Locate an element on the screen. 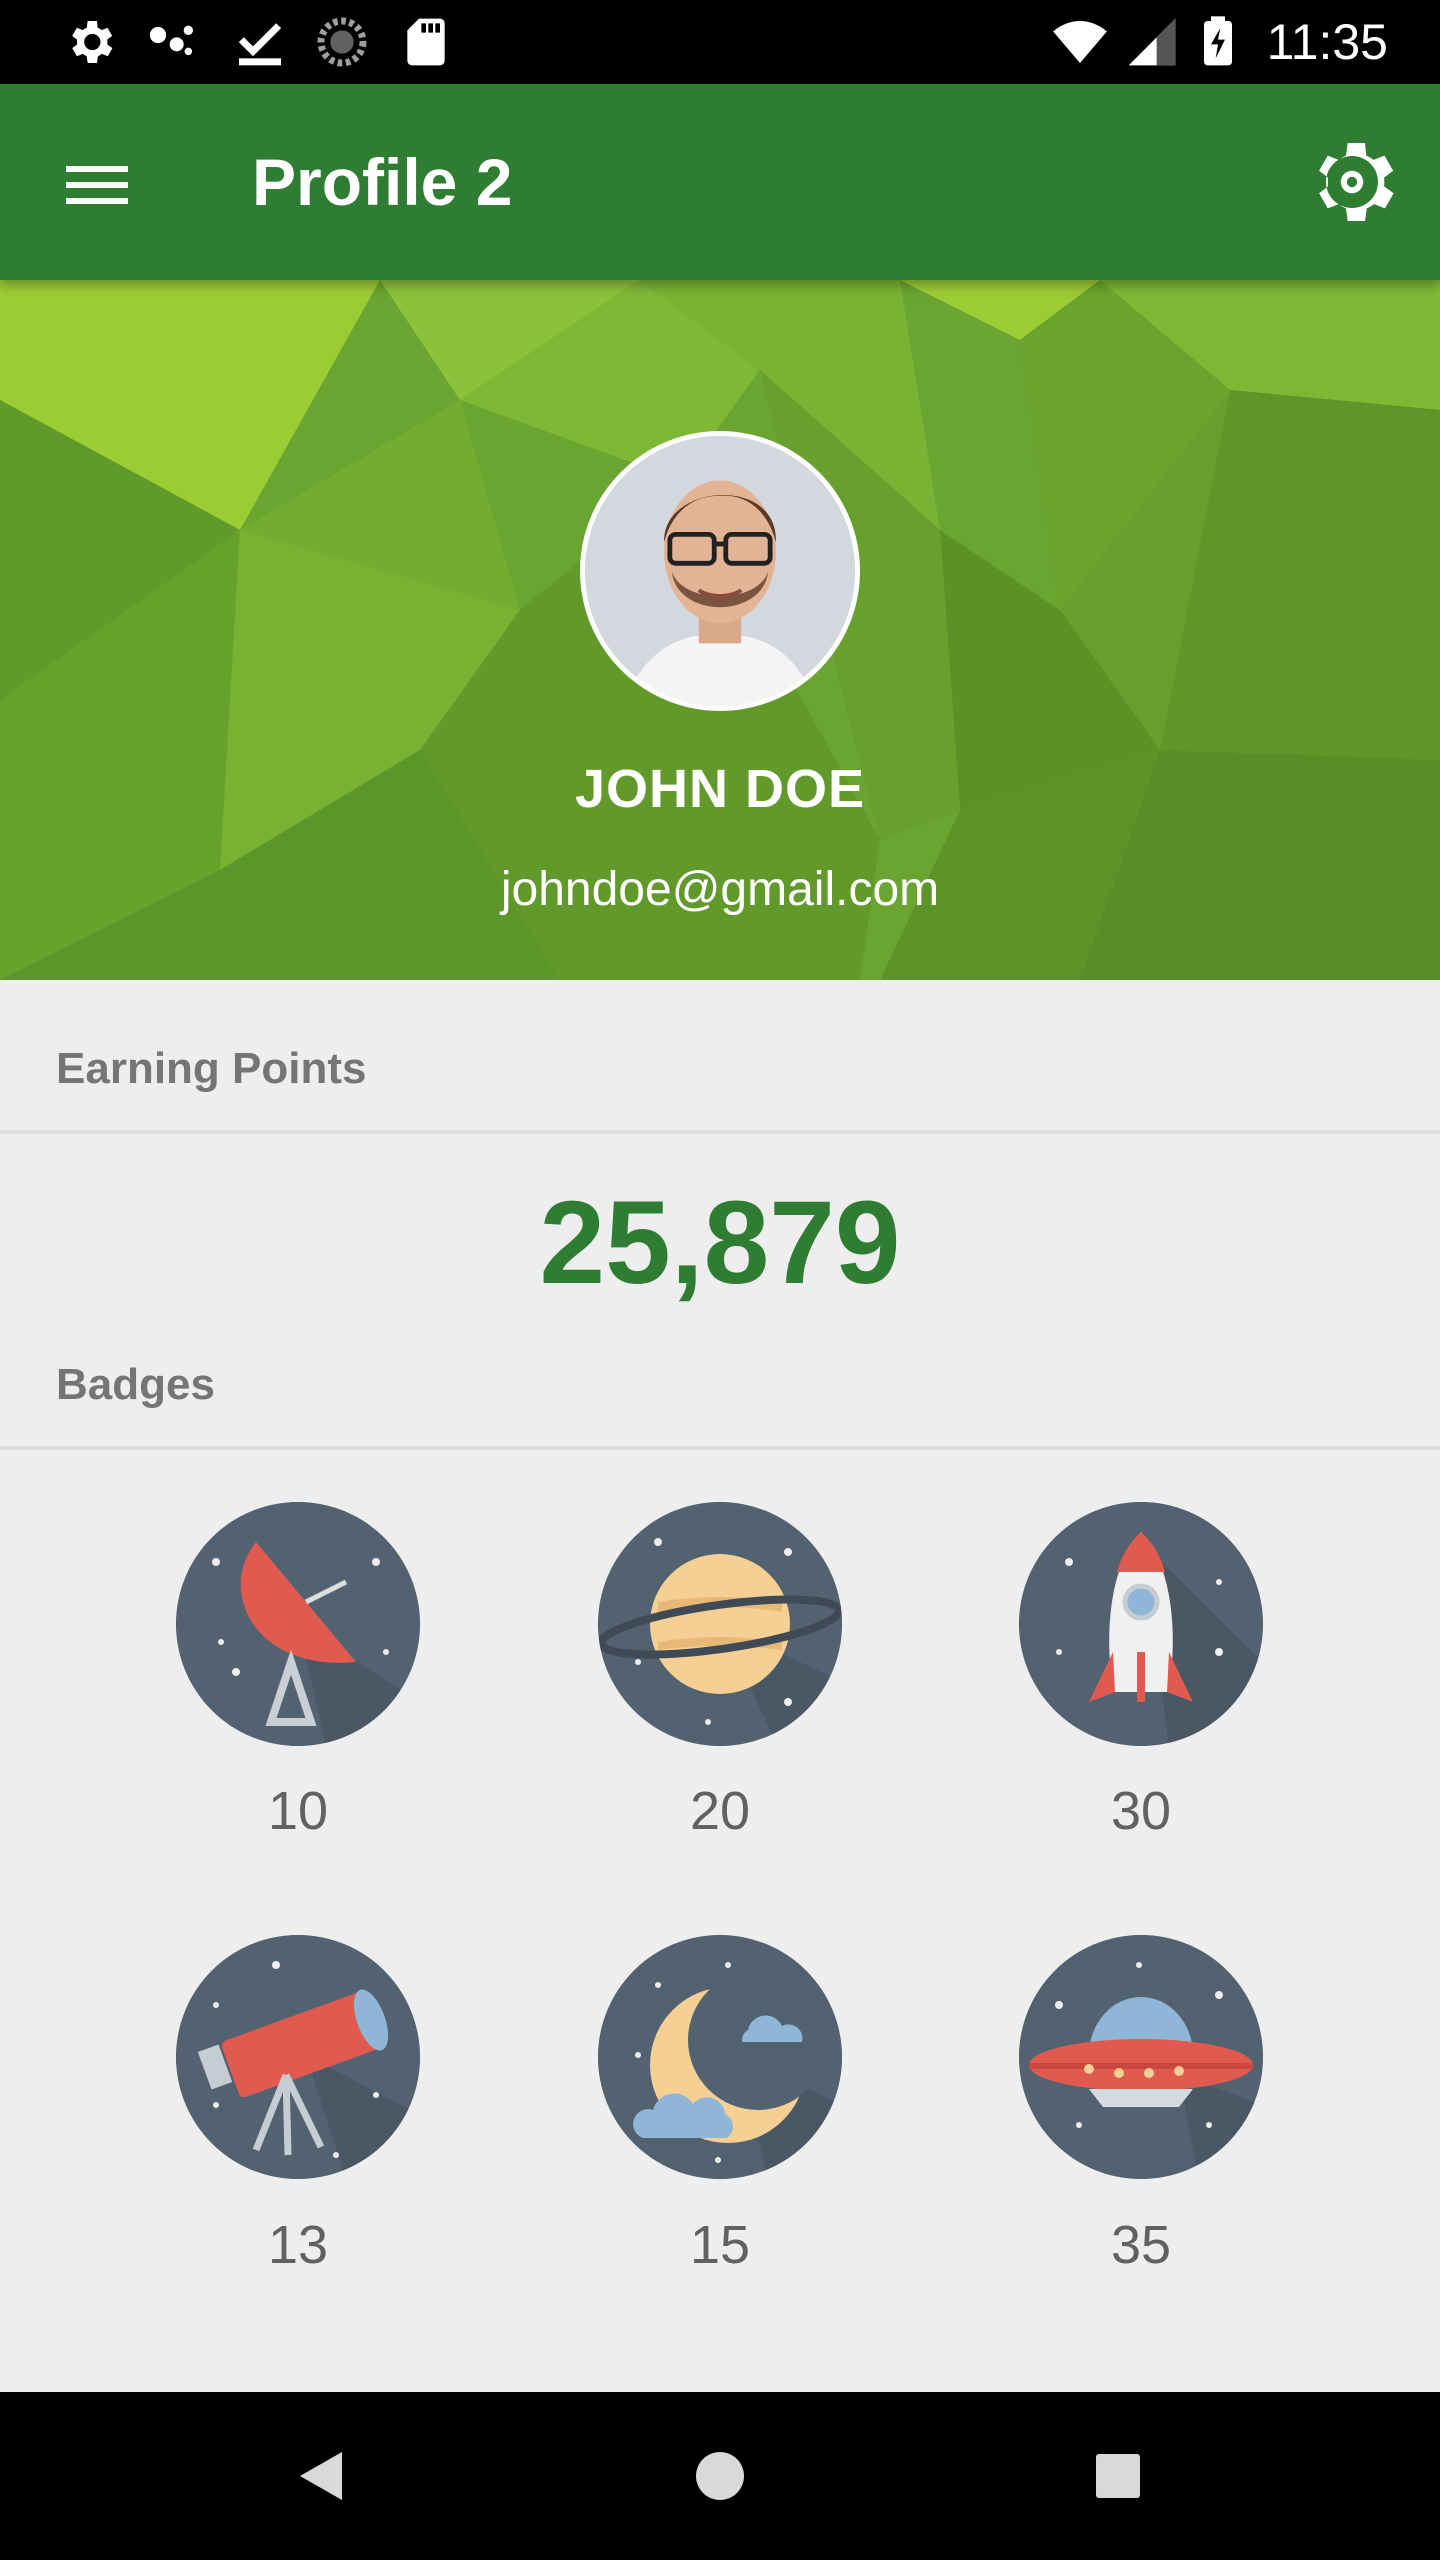 The image size is (1440, 2560). sd-card-icon is located at coordinates (426, 42).